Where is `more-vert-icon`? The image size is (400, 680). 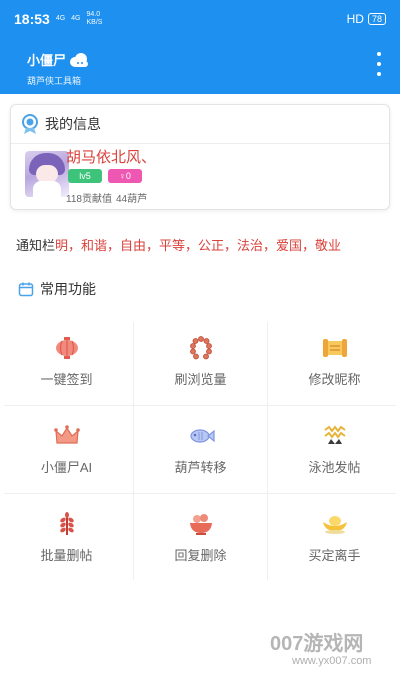 more-vert-icon is located at coordinates (379, 64).